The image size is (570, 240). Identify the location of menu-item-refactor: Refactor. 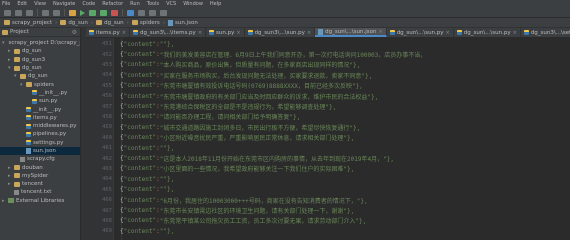
(112, 4).